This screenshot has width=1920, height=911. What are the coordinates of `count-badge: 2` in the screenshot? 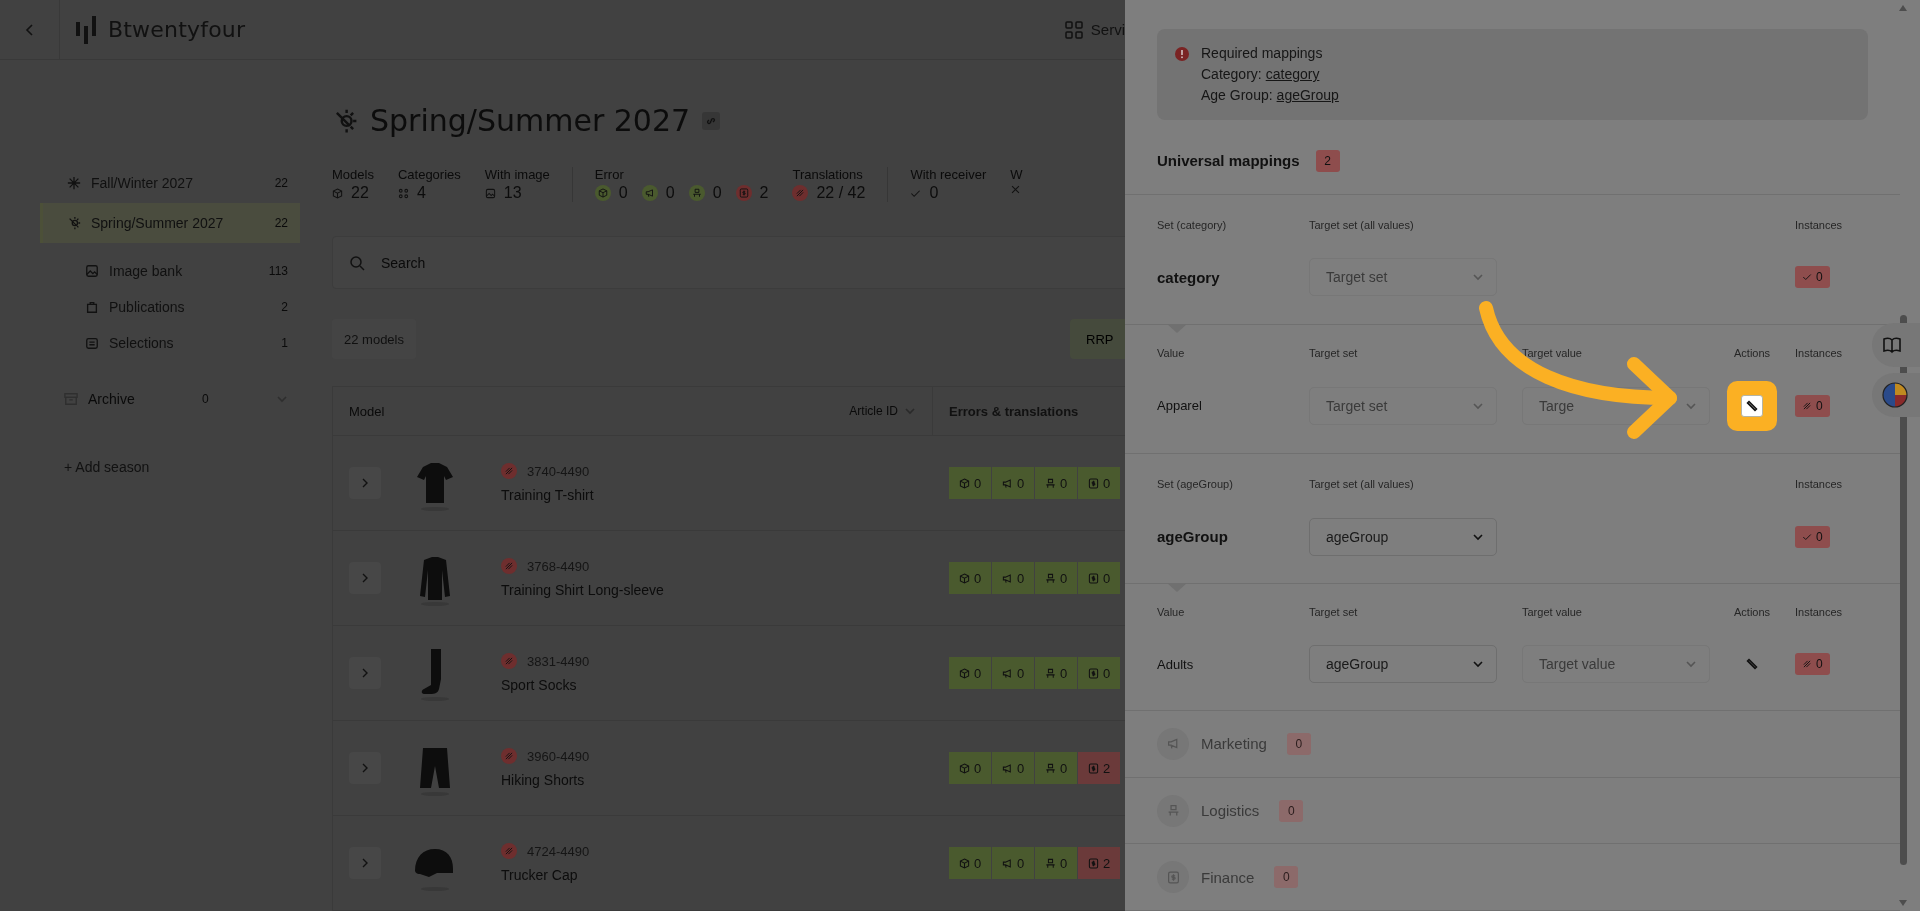 It's located at (1327, 160).